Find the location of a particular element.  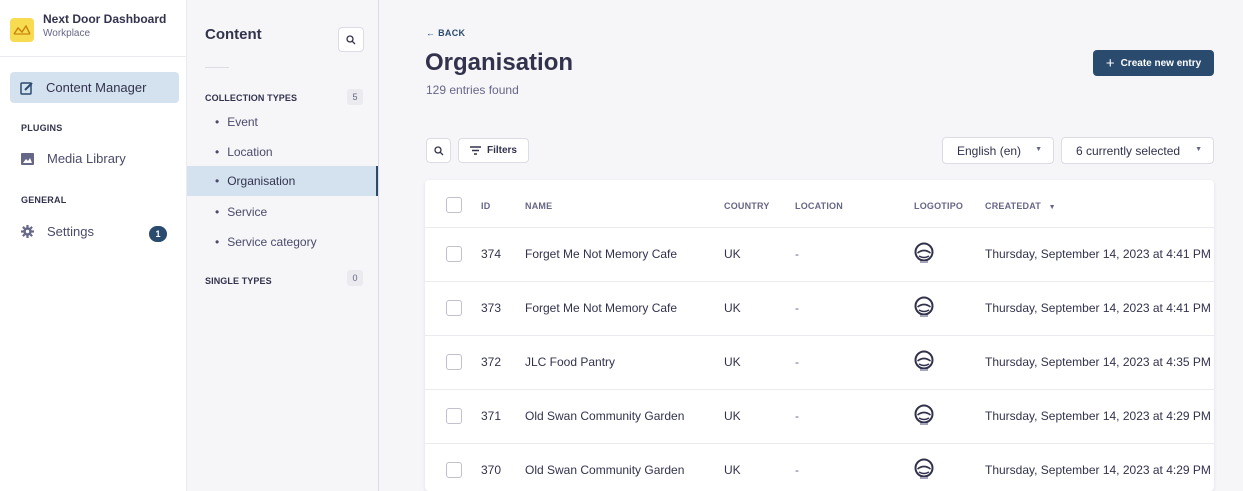

column-header-id: ID is located at coordinates (485, 206).